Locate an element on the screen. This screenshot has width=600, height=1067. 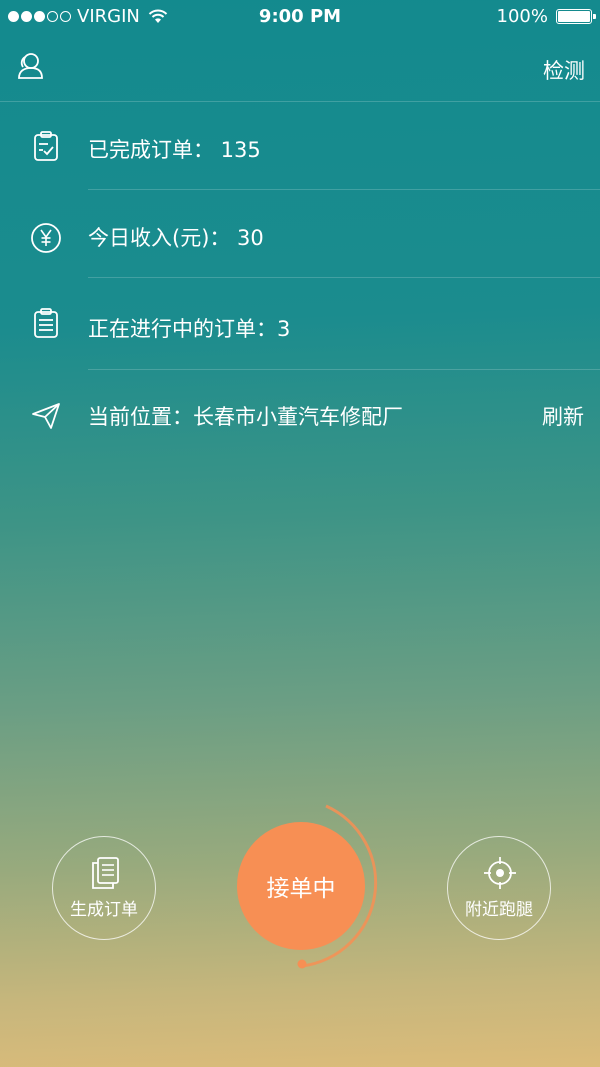
crosshair-icon is located at coordinates (500, 873).